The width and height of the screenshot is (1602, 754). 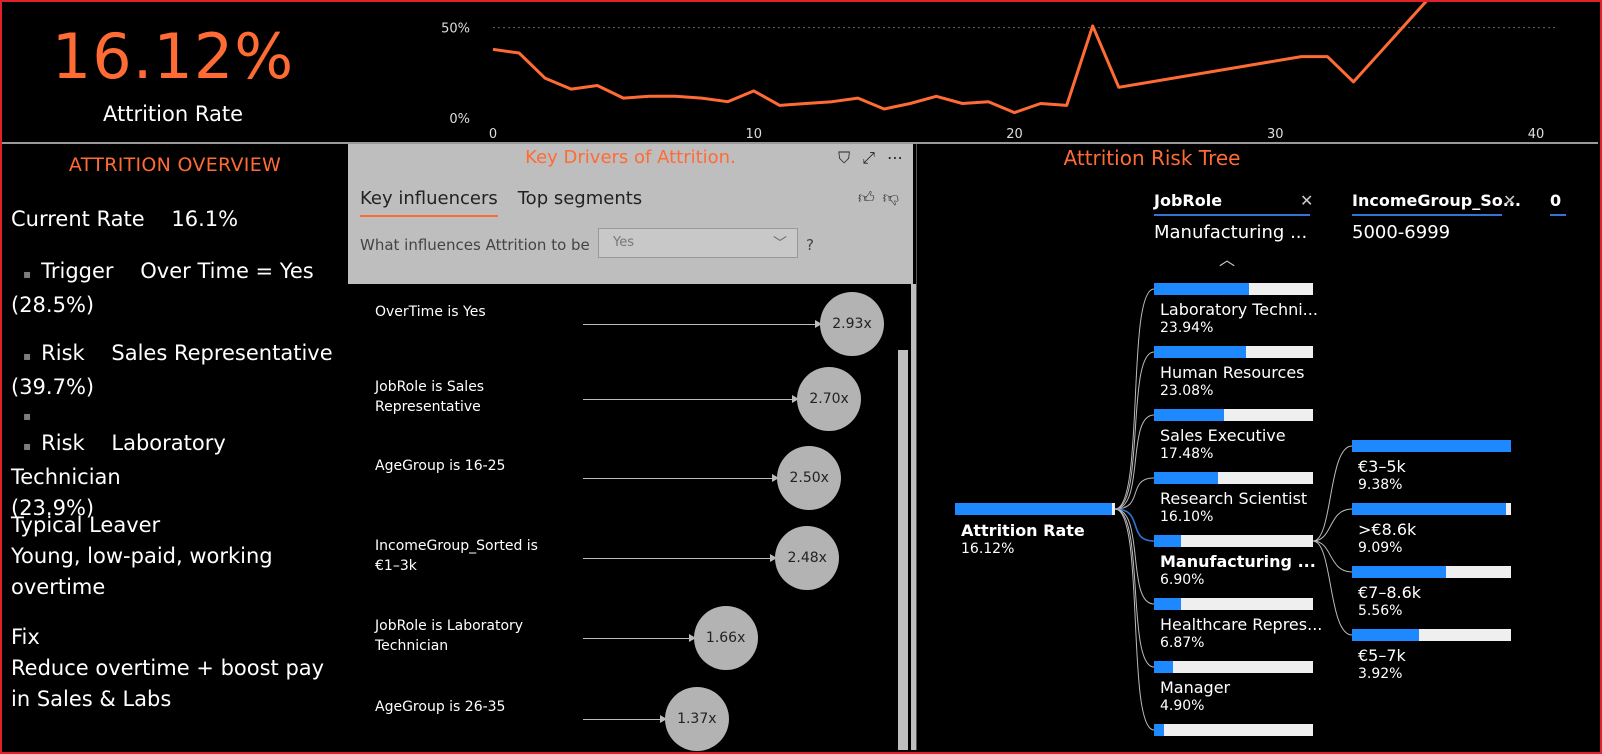 What do you see at coordinates (53, 387) in the screenshot?
I see `item-pct: (39.7%)` at bounding box center [53, 387].